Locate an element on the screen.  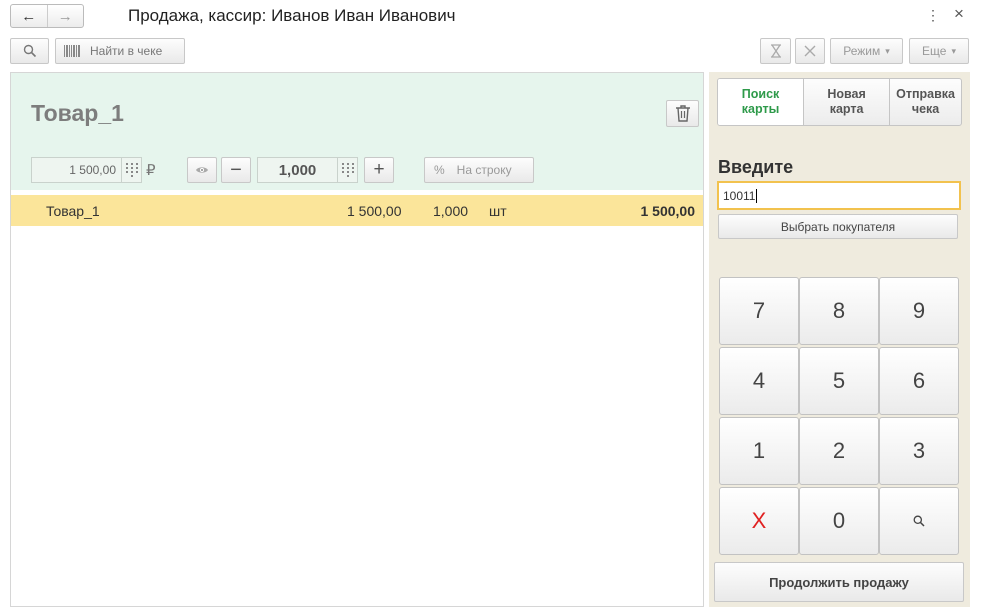
delete-item-button is located at coordinates (682, 113).